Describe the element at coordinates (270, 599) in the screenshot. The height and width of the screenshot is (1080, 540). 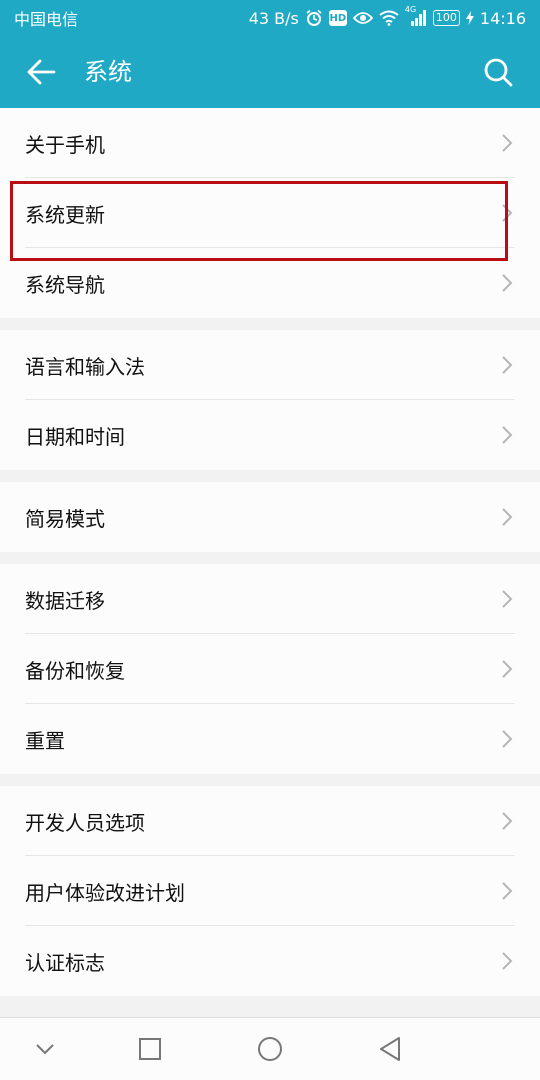
I see `settings-item: 数据迁移` at that location.